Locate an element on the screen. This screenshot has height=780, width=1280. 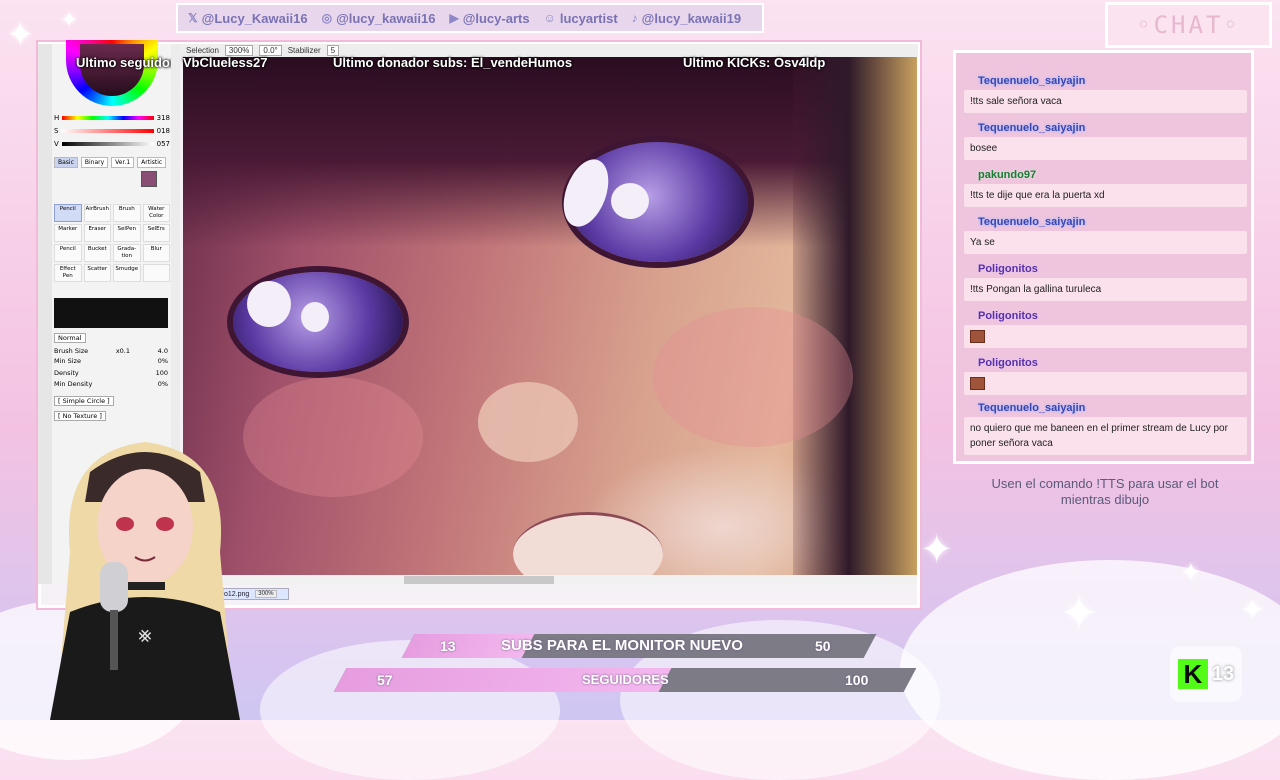
followers-goal-target: 100 is located at coordinates (857, 680).